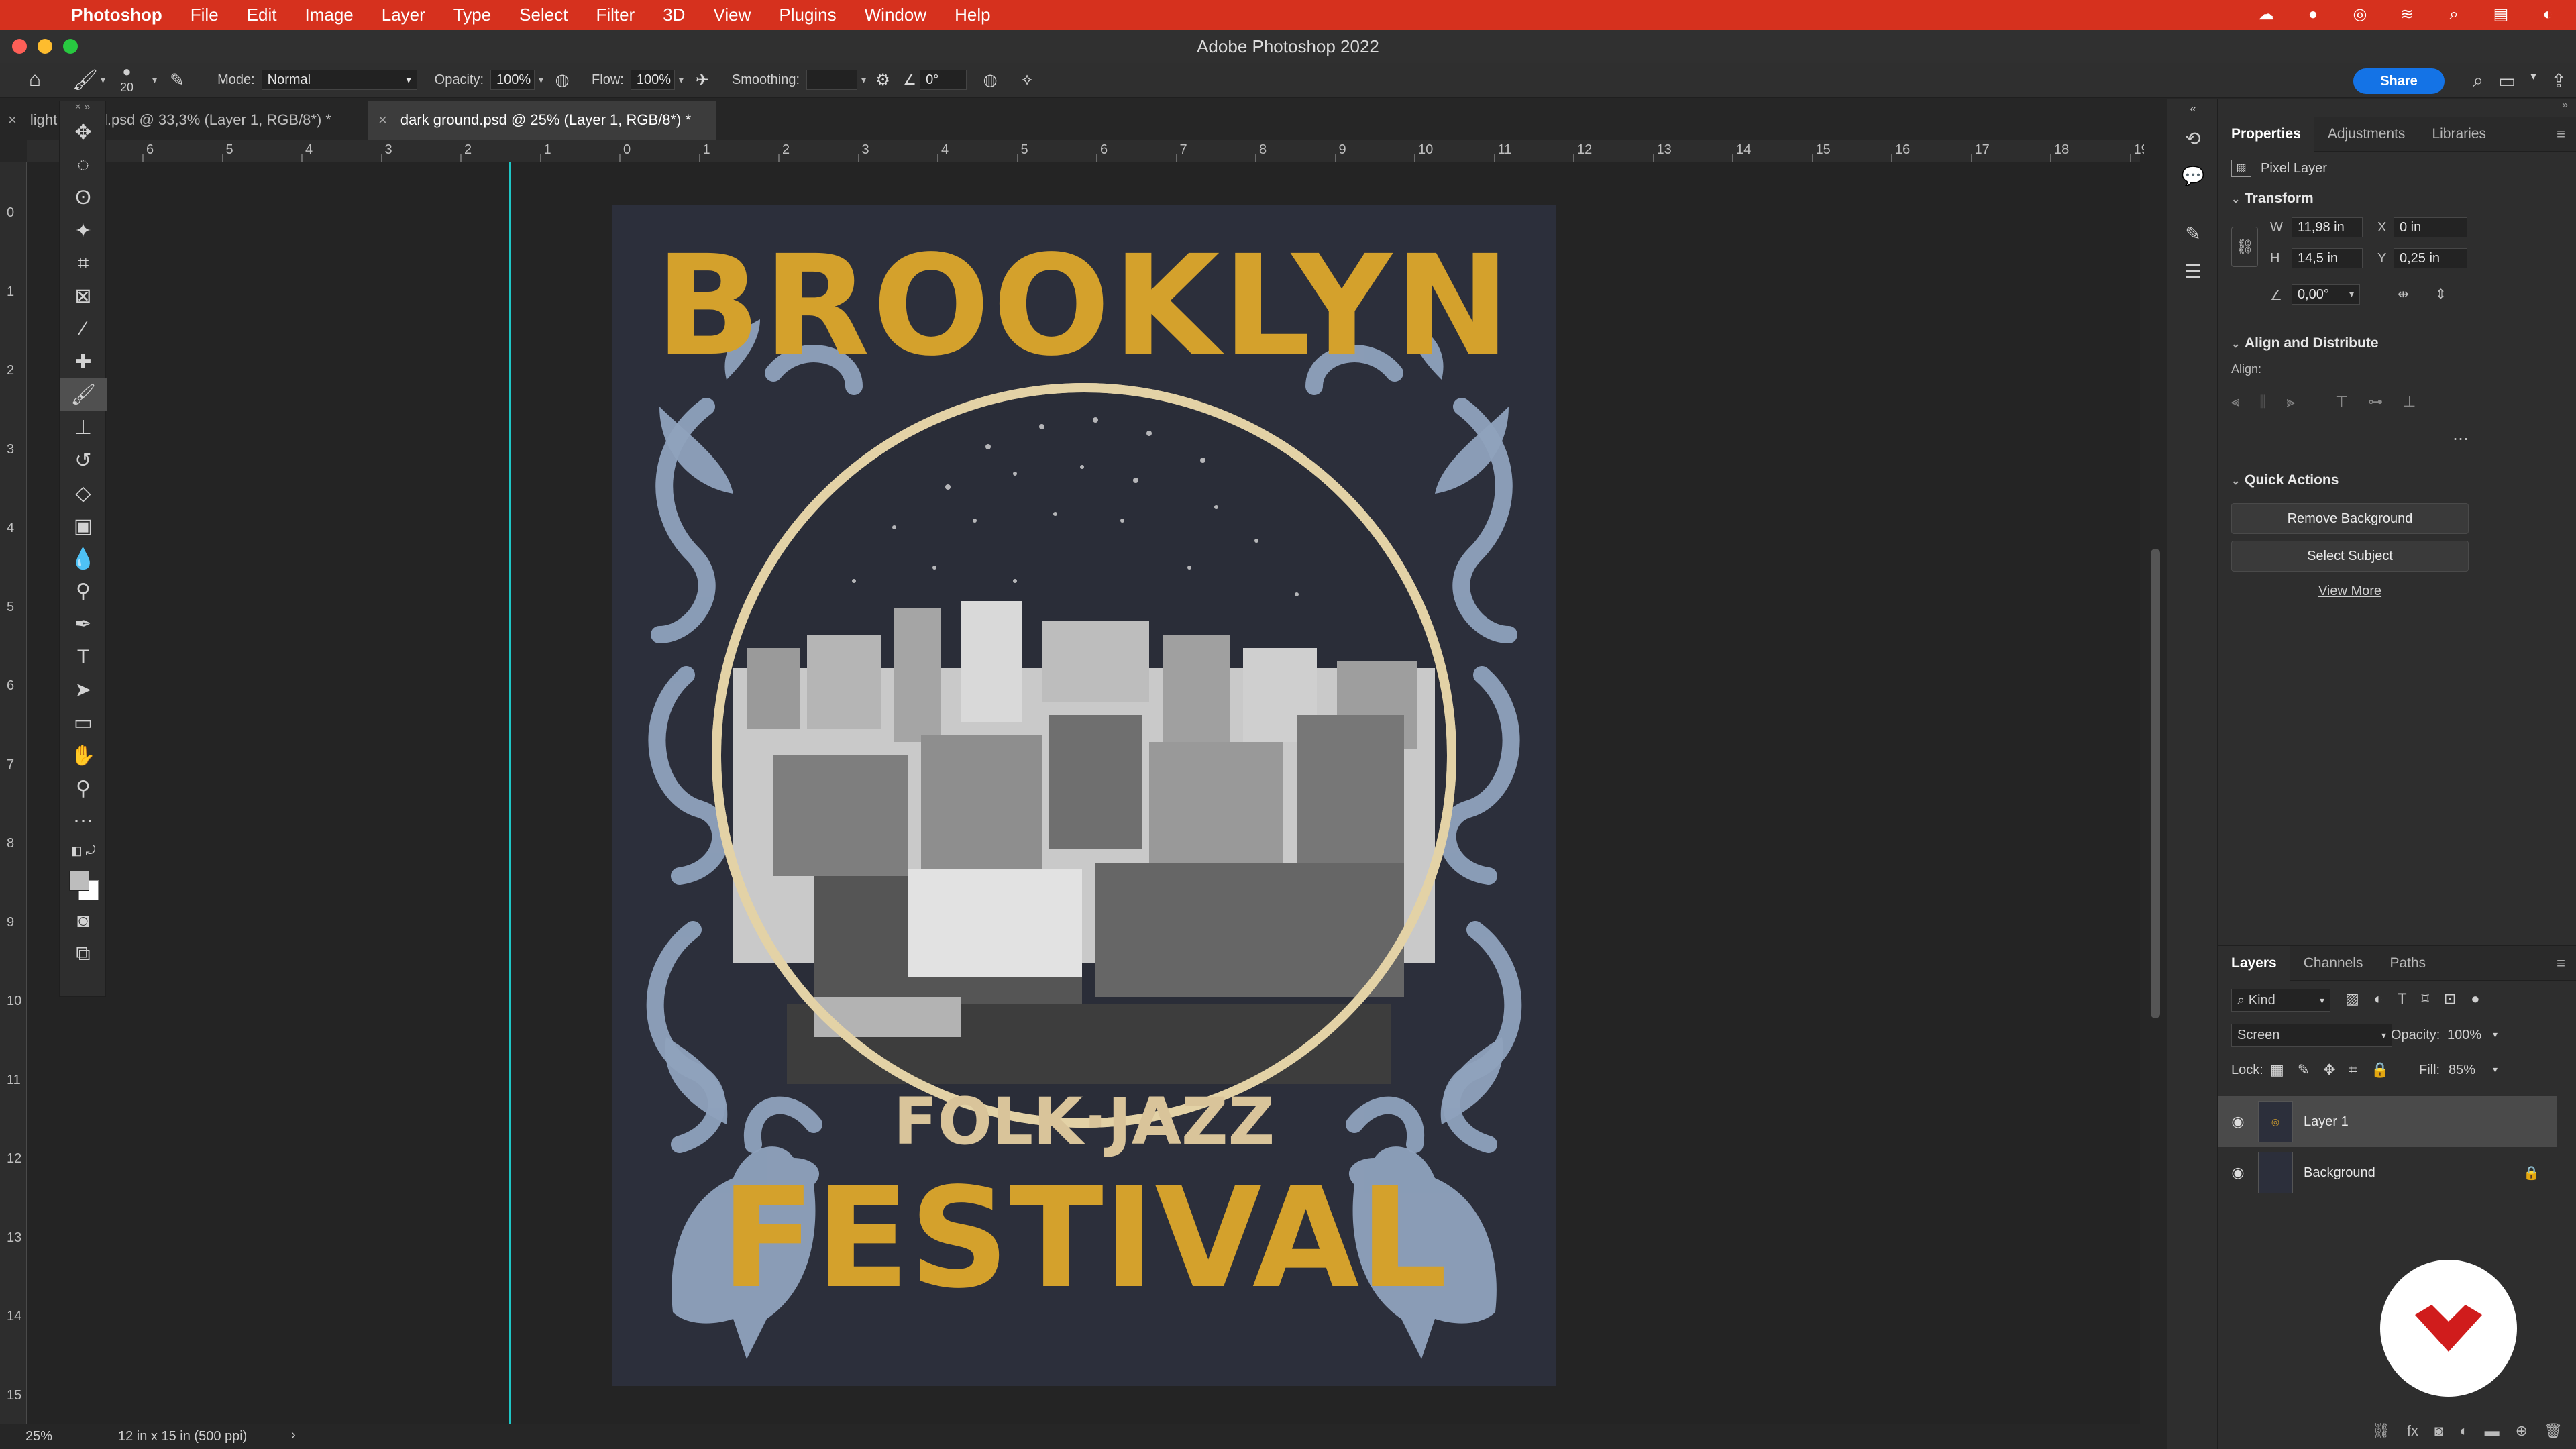 This screenshot has height=1449, width=2576. I want to click on align-right-icon: ⫸, so click(2291, 402).